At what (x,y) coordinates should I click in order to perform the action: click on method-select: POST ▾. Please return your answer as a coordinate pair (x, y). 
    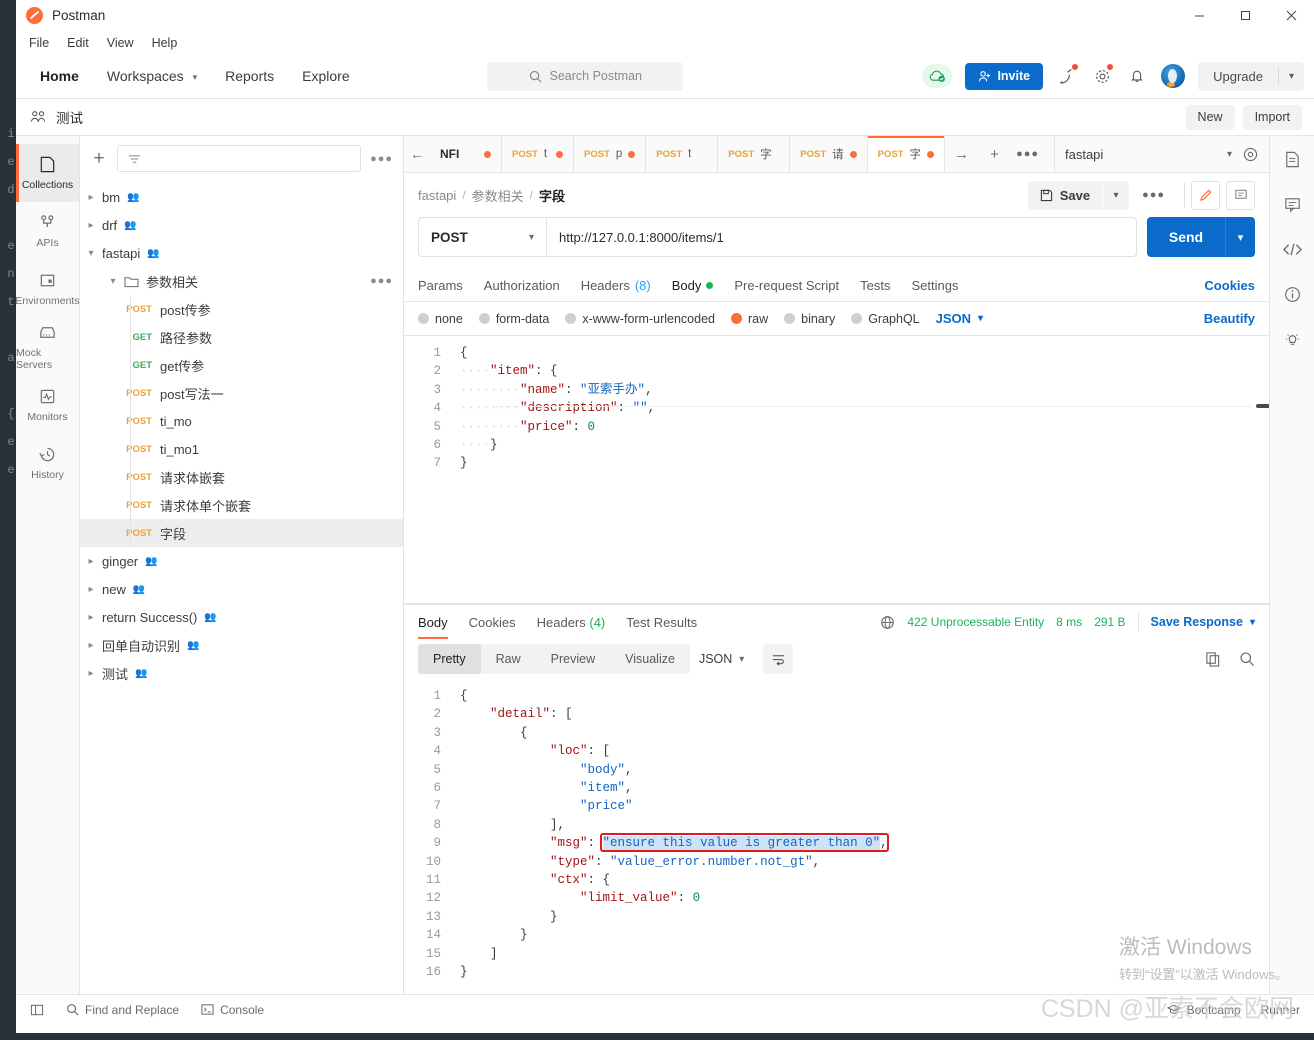
    Looking at the image, I should click on (482, 237).